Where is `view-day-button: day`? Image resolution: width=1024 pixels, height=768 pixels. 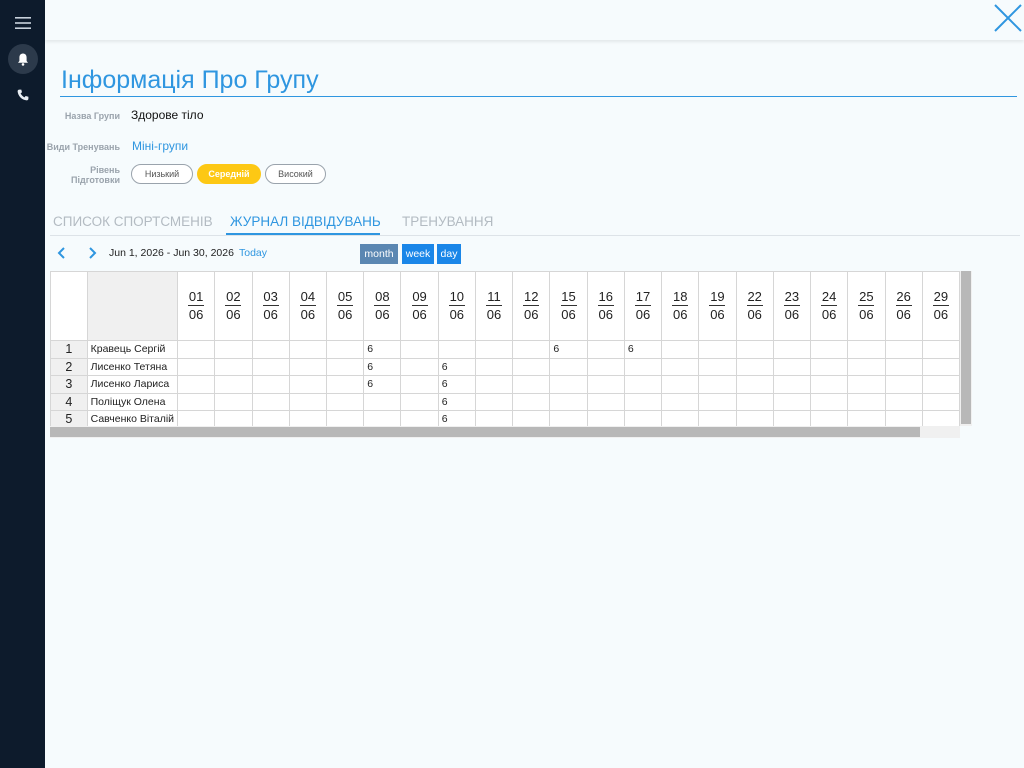 view-day-button: day is located at coordinates (449, 254).